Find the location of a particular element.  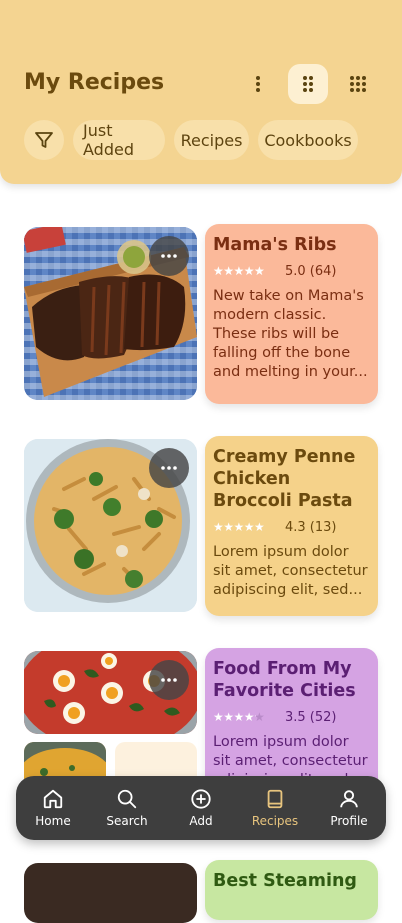

nav-home: Home is located at coordinates (53, 808).